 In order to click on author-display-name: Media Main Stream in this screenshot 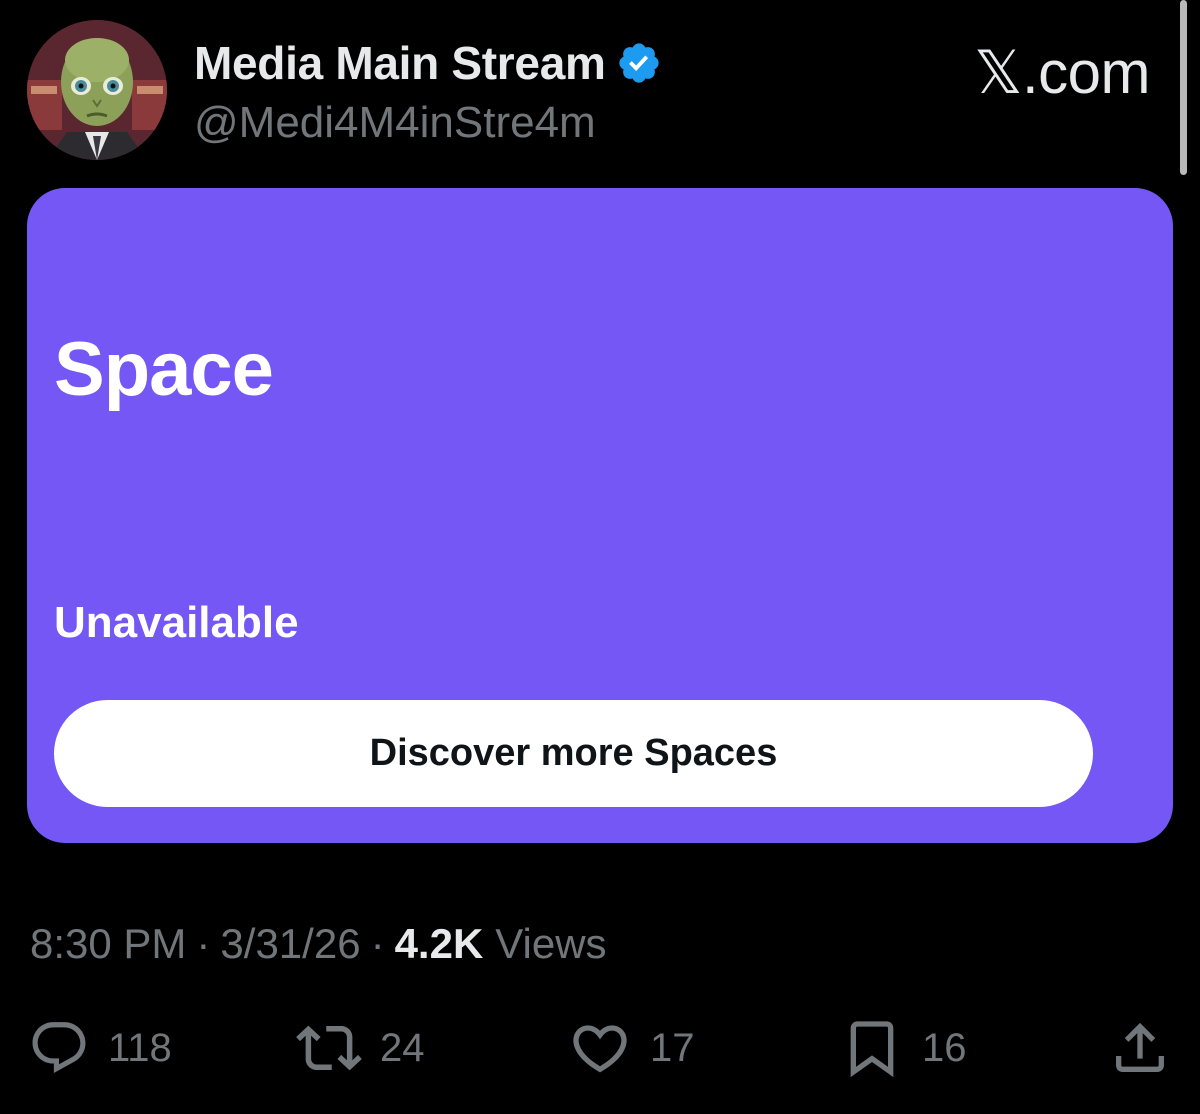, I will do `click(400, 63)`.